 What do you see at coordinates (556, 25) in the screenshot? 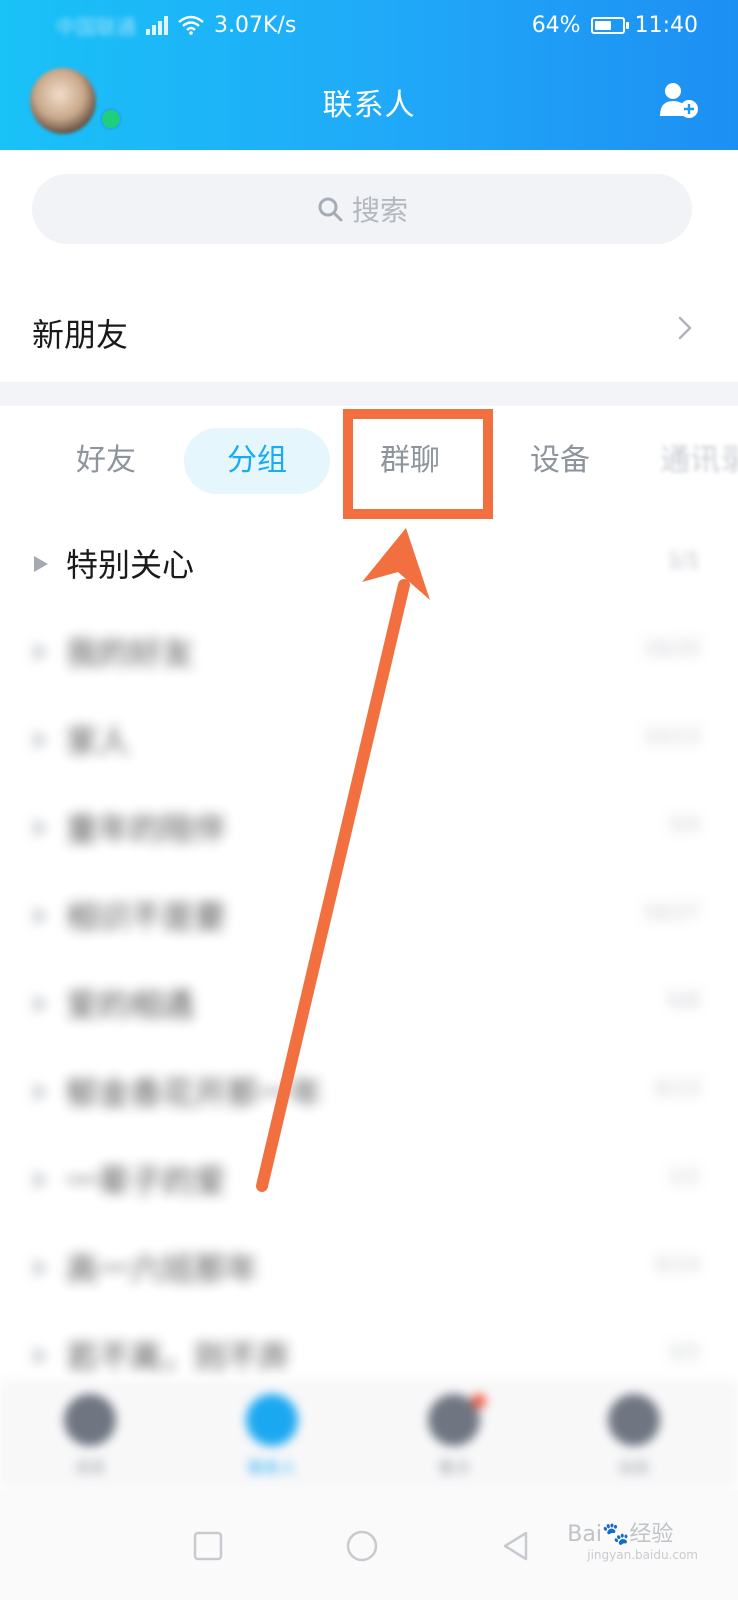
I see `battery-percent: 64%` at bounding box center [556, 25].